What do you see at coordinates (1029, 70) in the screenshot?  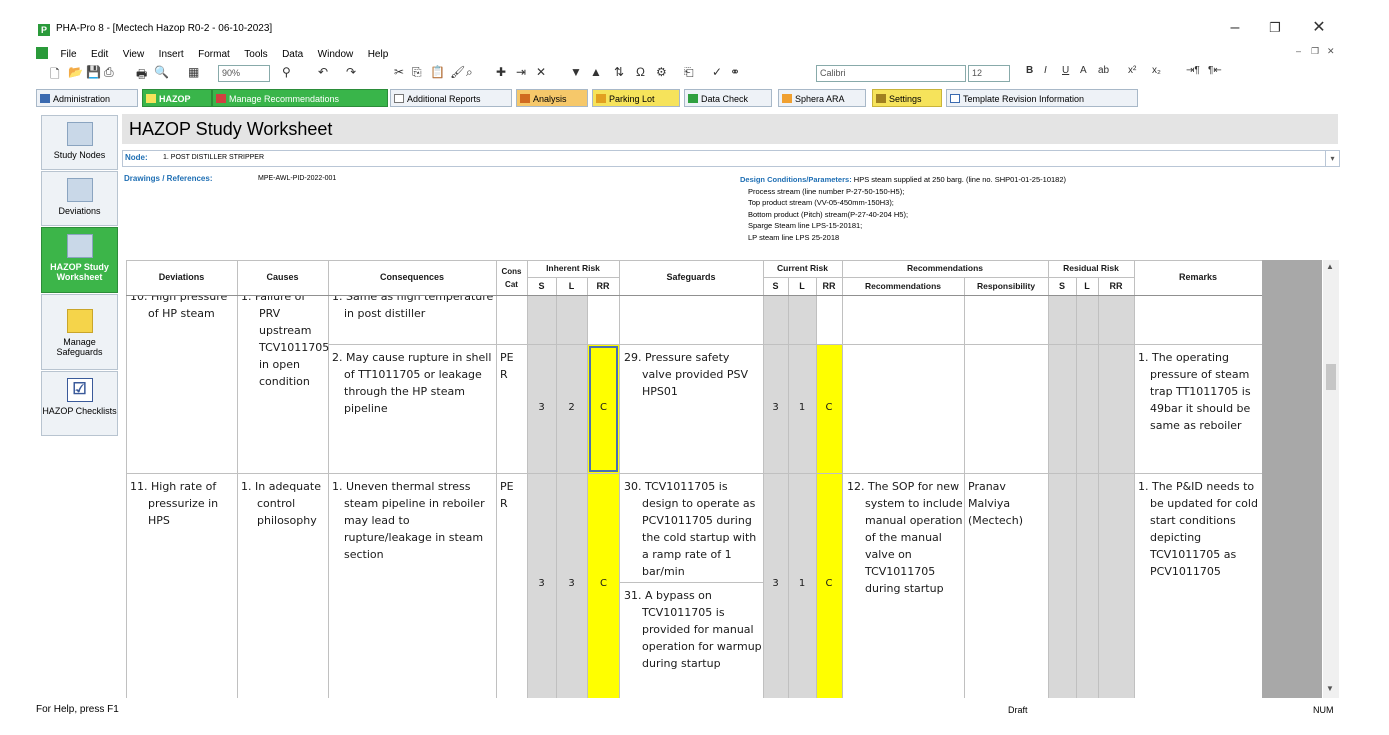 I see `bold-button: B` at bounding box center [1029, 70].